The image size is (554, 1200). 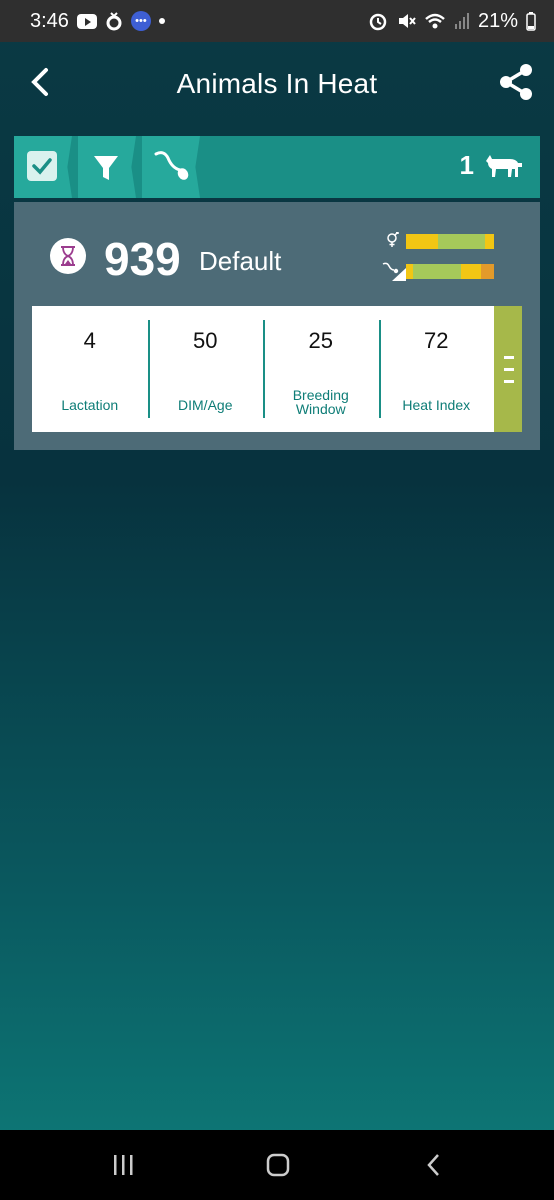 What do you see at coordinates (442, 256) in the screenshot?
I see `status-bars` at bounding box center [442, 256].